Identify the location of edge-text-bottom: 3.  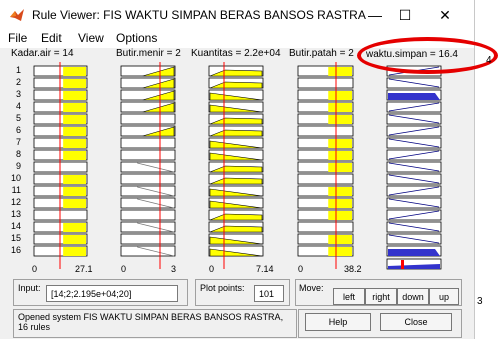
(480, 301).